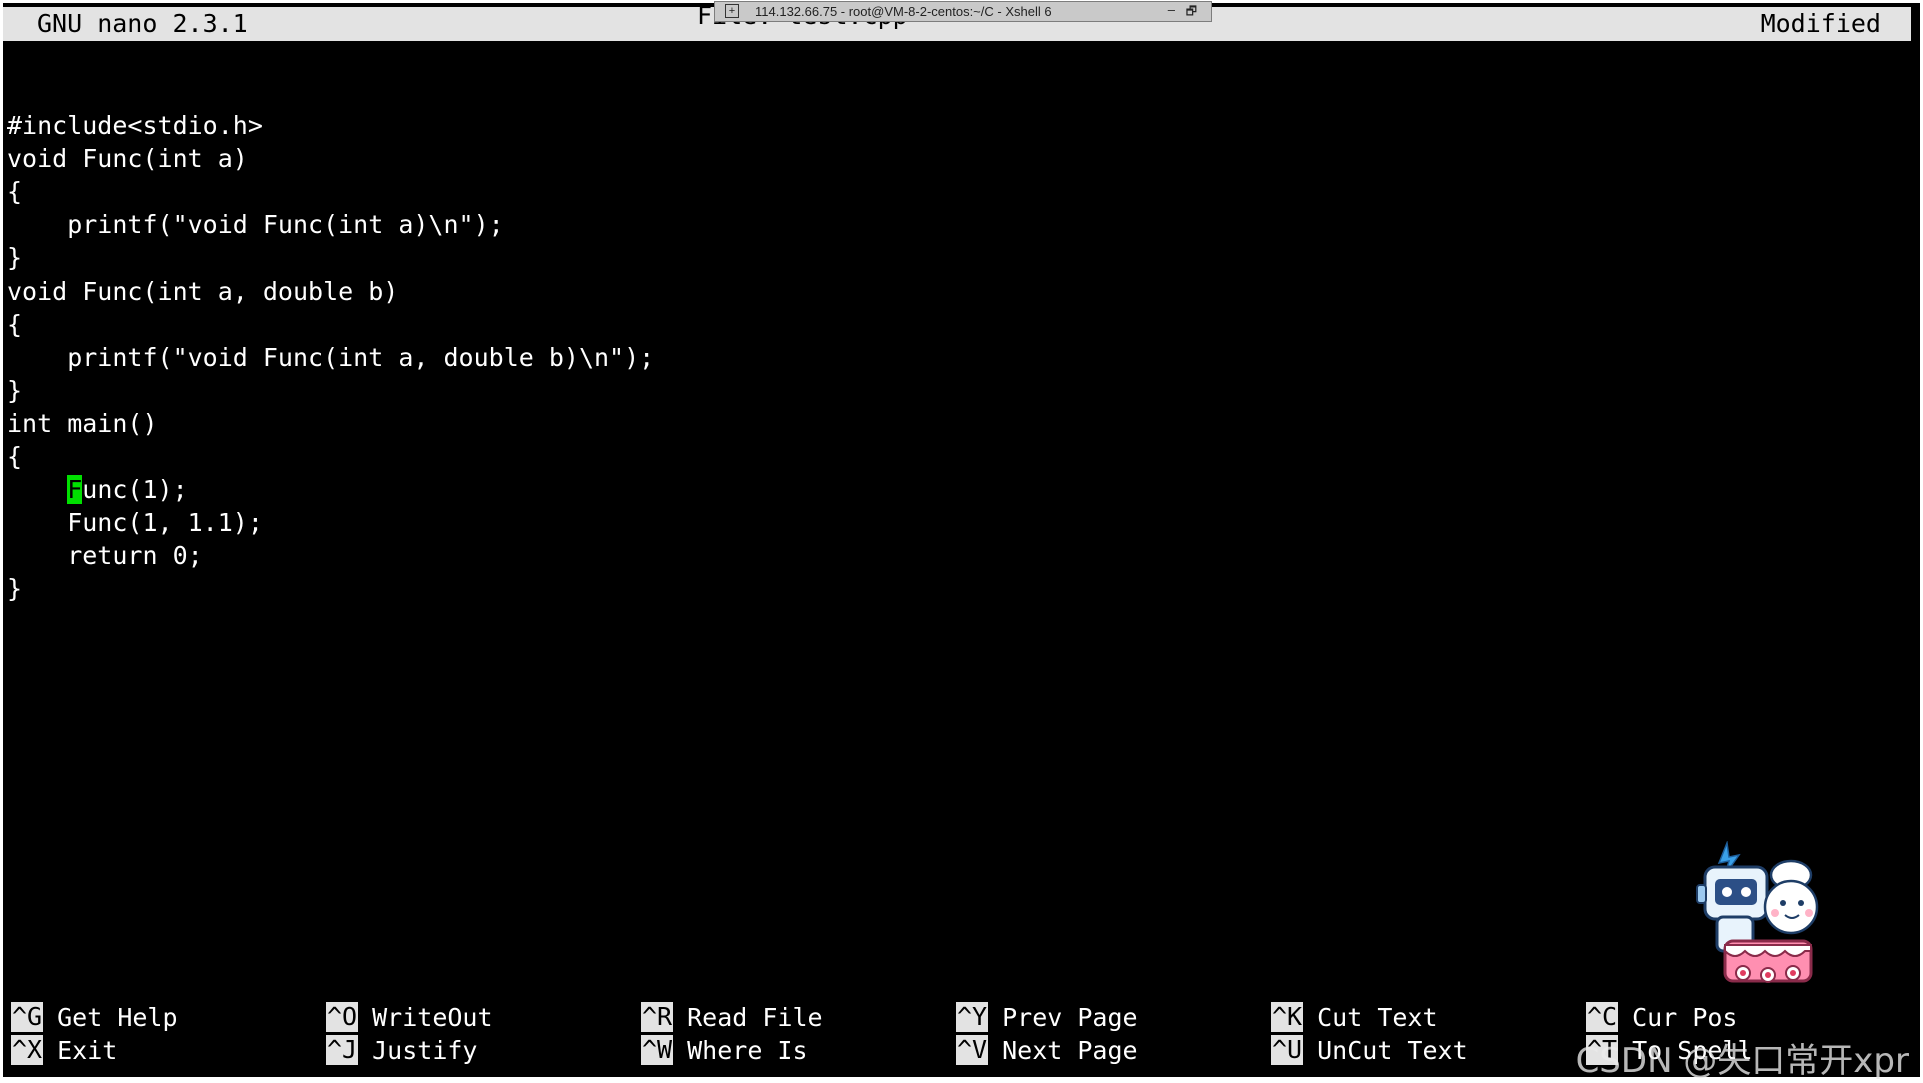  I want to click on shortcut-where-is: ^W Where Is, so click(724, 1048).